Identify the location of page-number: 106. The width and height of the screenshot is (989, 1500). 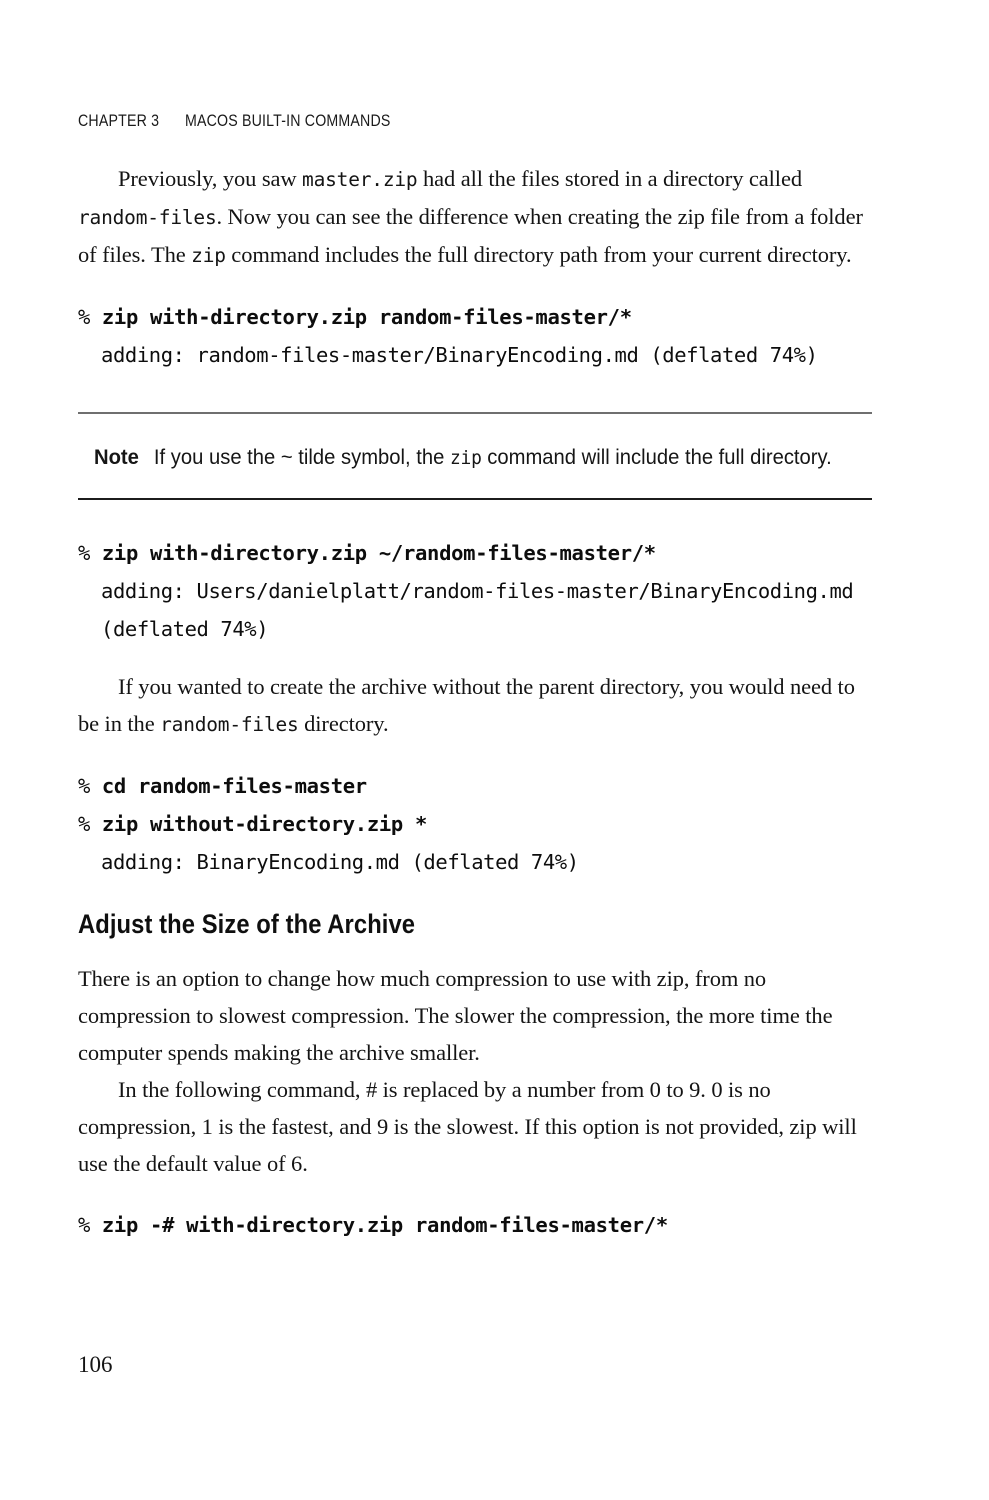
(95, 1364).